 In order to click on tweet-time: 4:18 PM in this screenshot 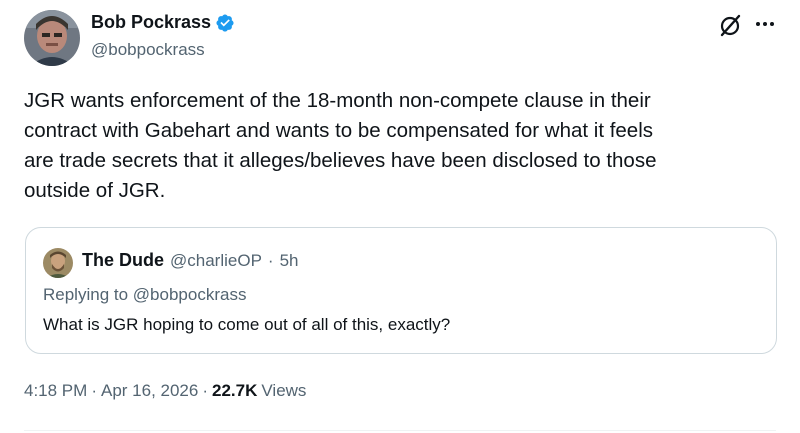, I will do `click(55, 391)`.